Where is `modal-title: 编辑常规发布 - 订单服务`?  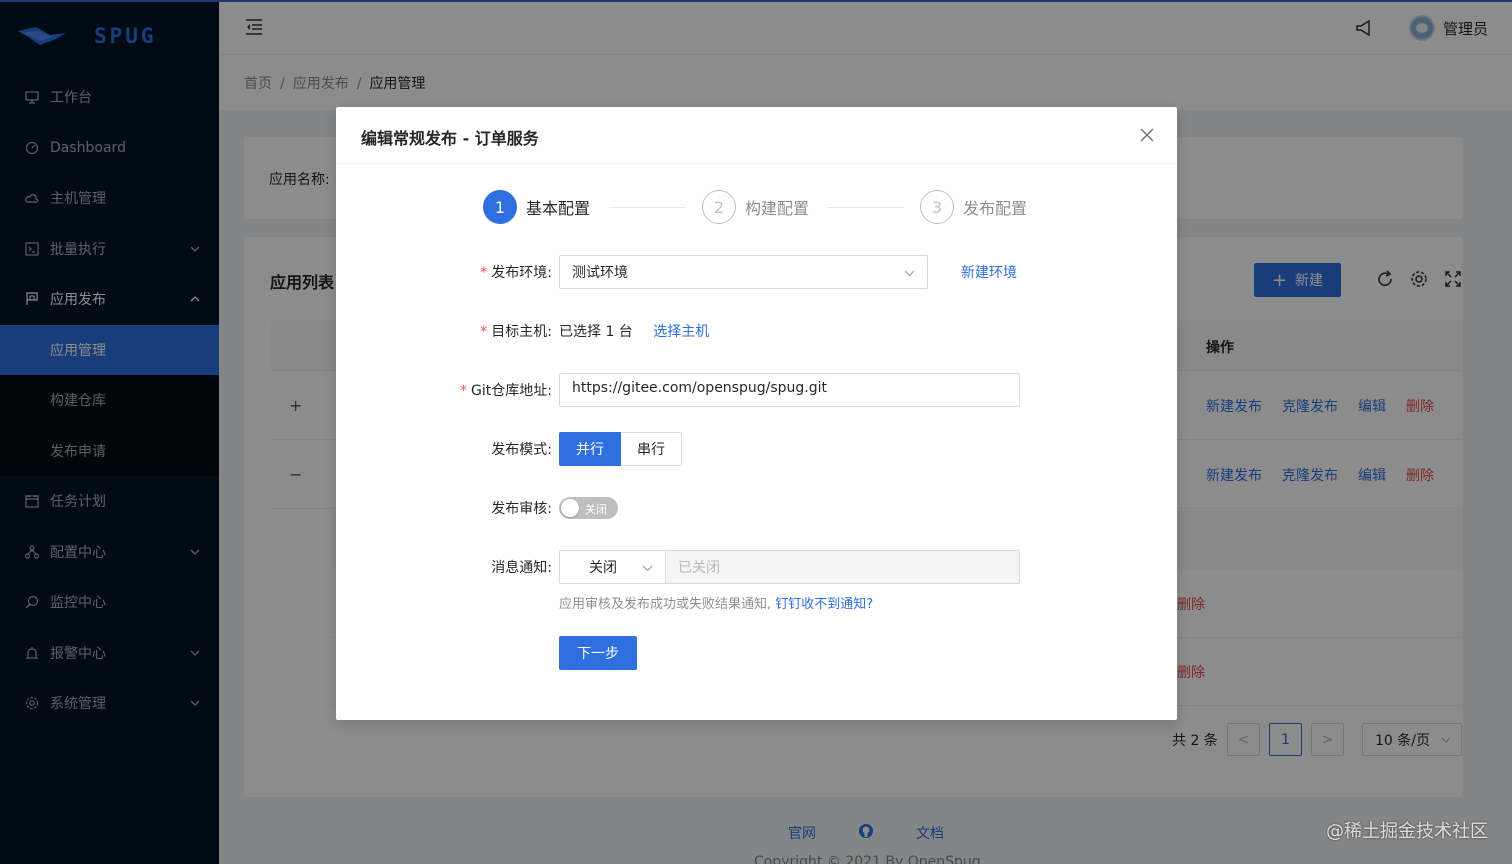
modal-title: 编辑常规发布 - 订单服务 is located at coordinates (450, 138).